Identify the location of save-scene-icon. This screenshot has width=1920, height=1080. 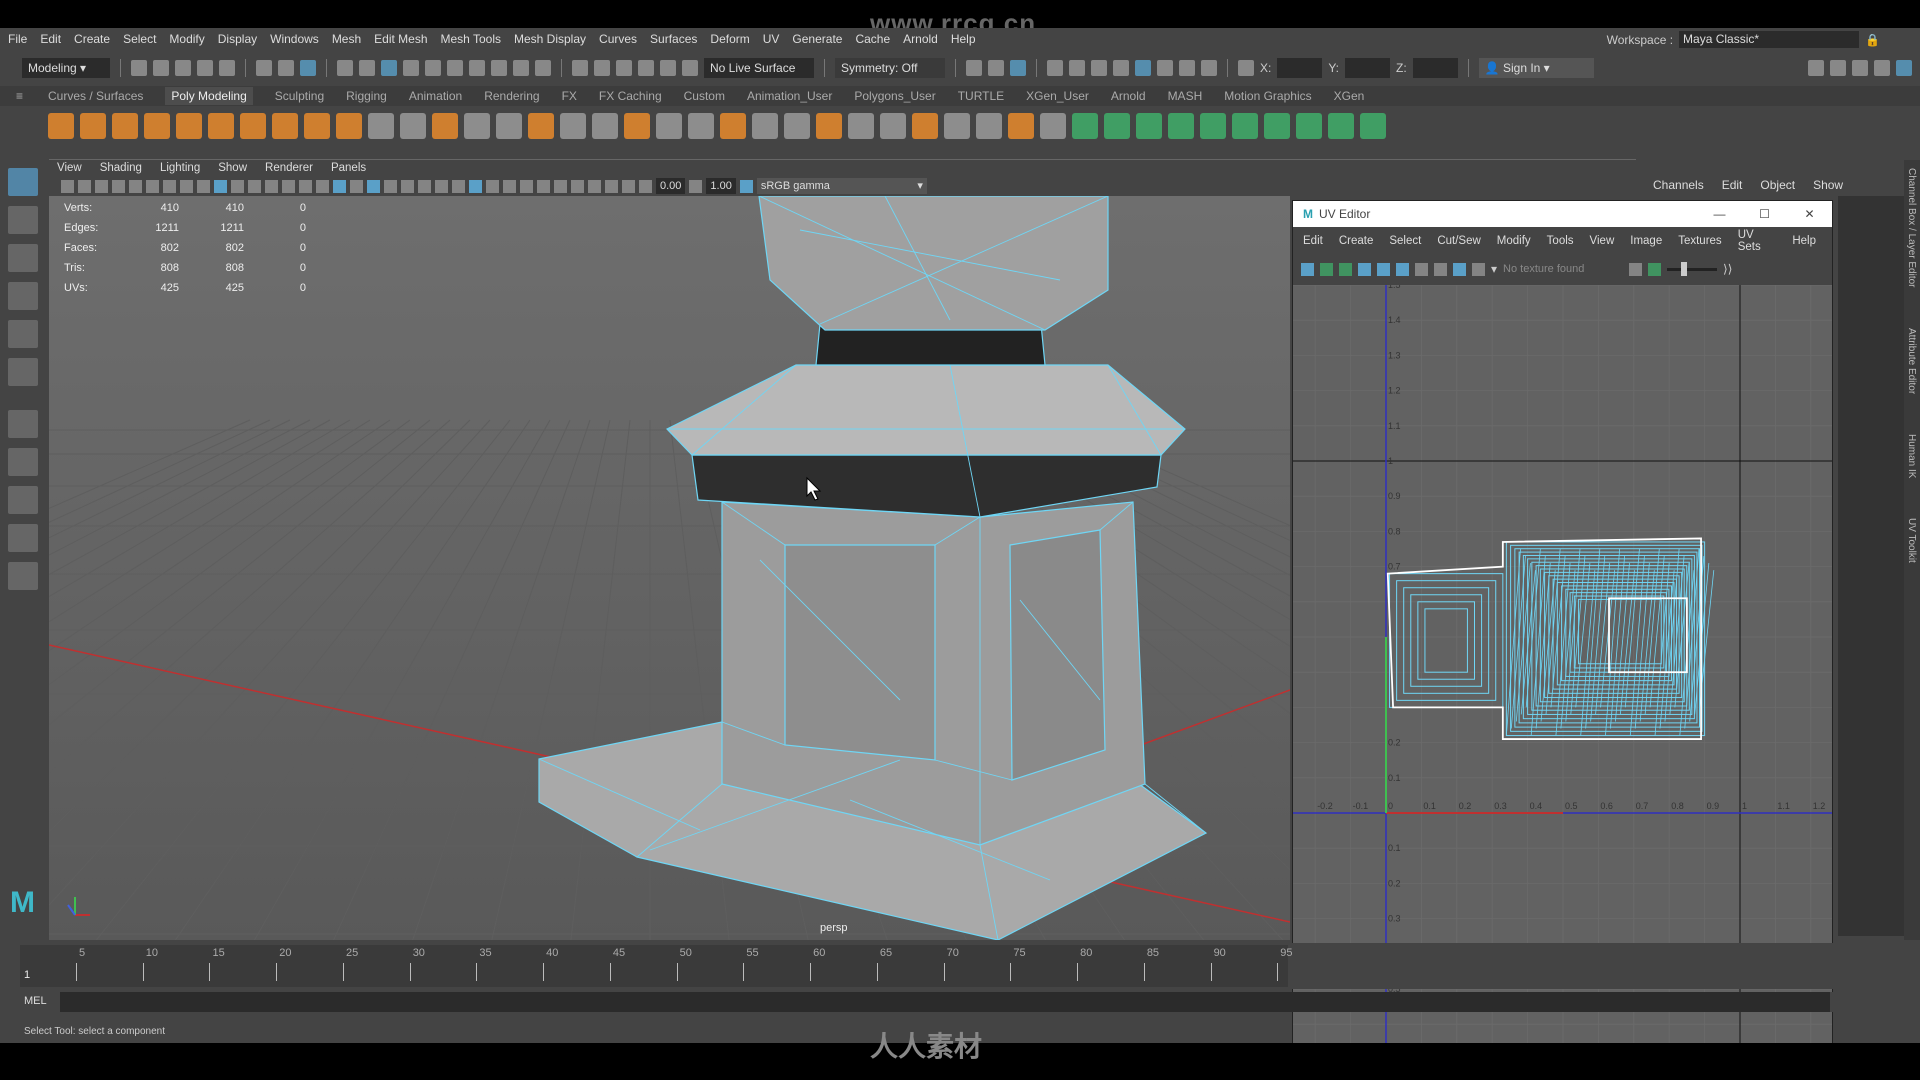
(183, 68).